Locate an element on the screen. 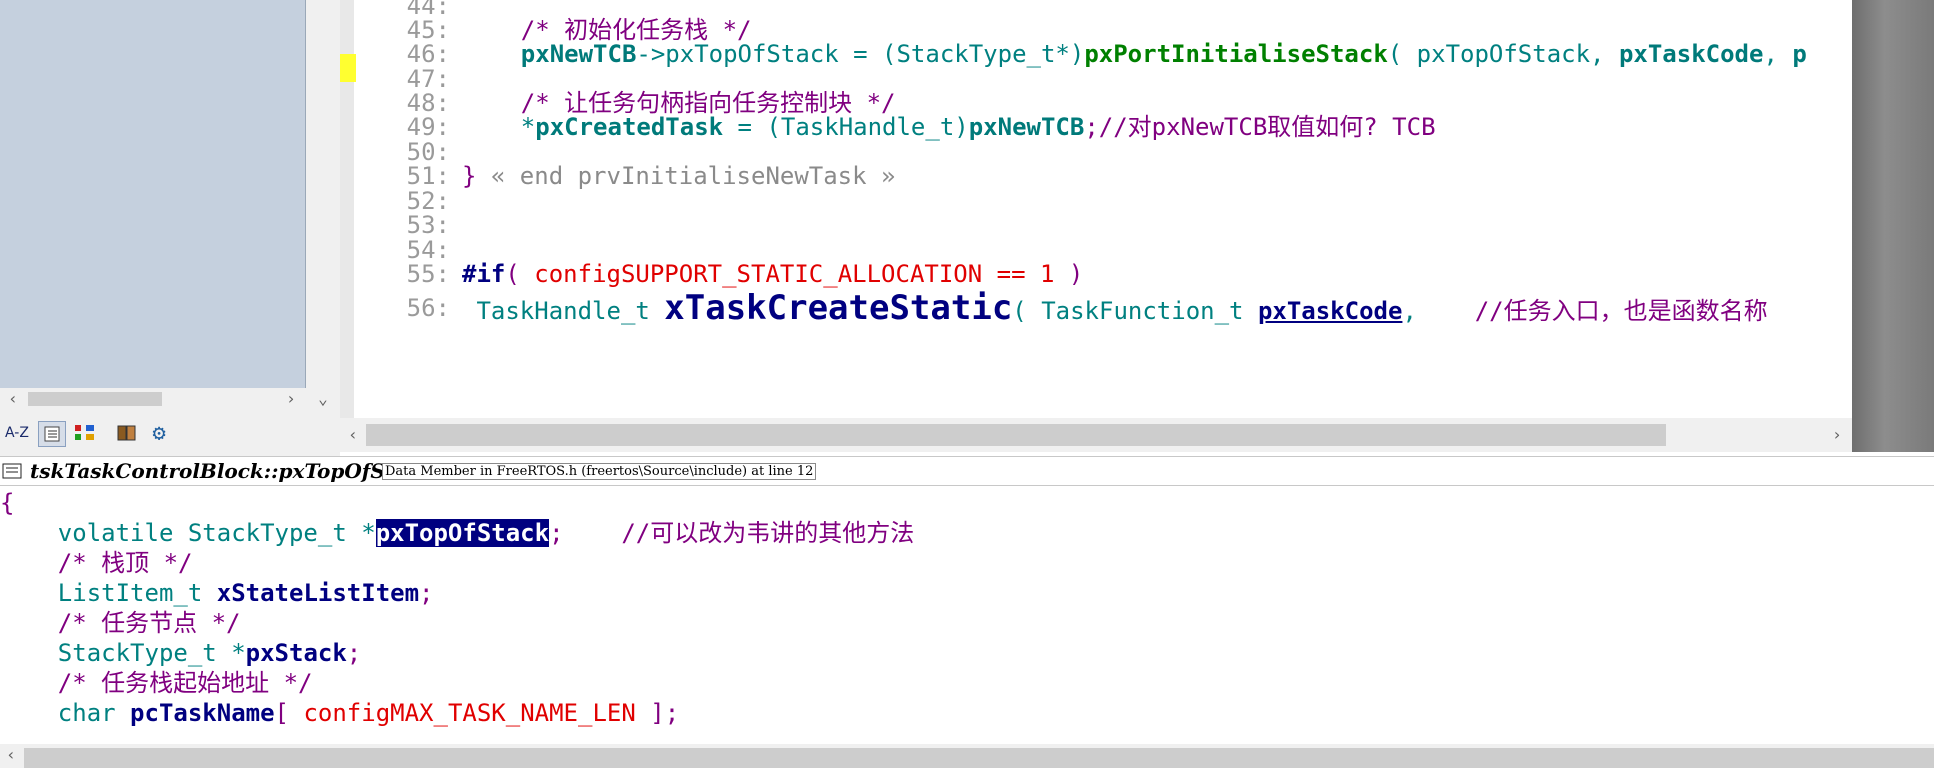  code-token: pxPortInitialiseStack is located at coordinates (1236, 54).